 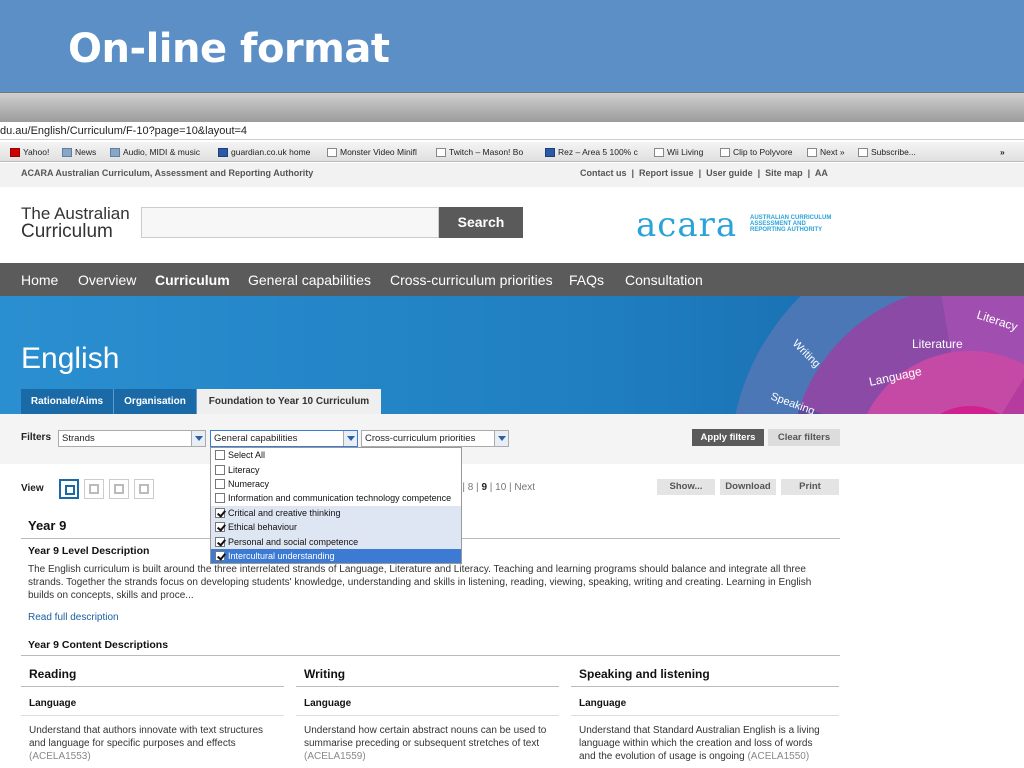 What do you see at coordinates (1002, 152) in the screenshot?
I see `bookmarks-overflow: »` at bounding box center [1002, 152].